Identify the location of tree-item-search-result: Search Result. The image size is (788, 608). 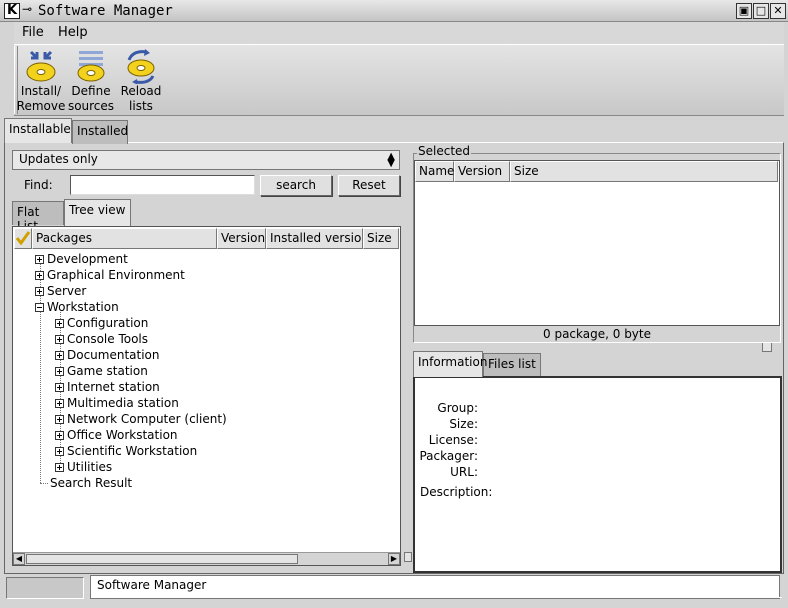
(91, 483).